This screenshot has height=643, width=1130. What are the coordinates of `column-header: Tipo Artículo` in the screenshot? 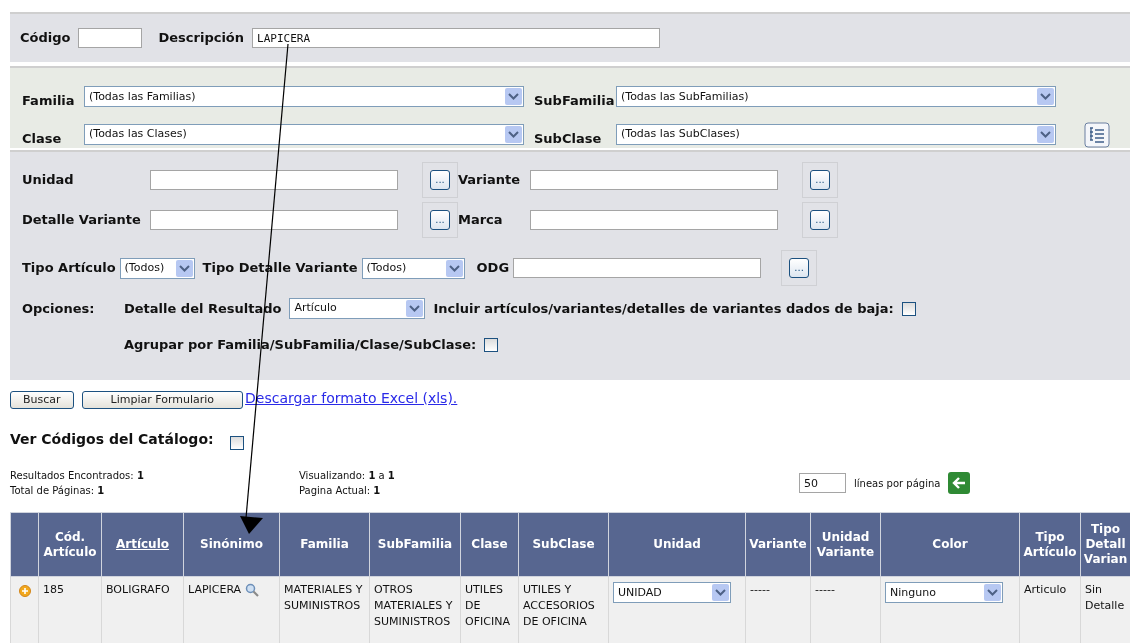 It's located at (1050, 544).